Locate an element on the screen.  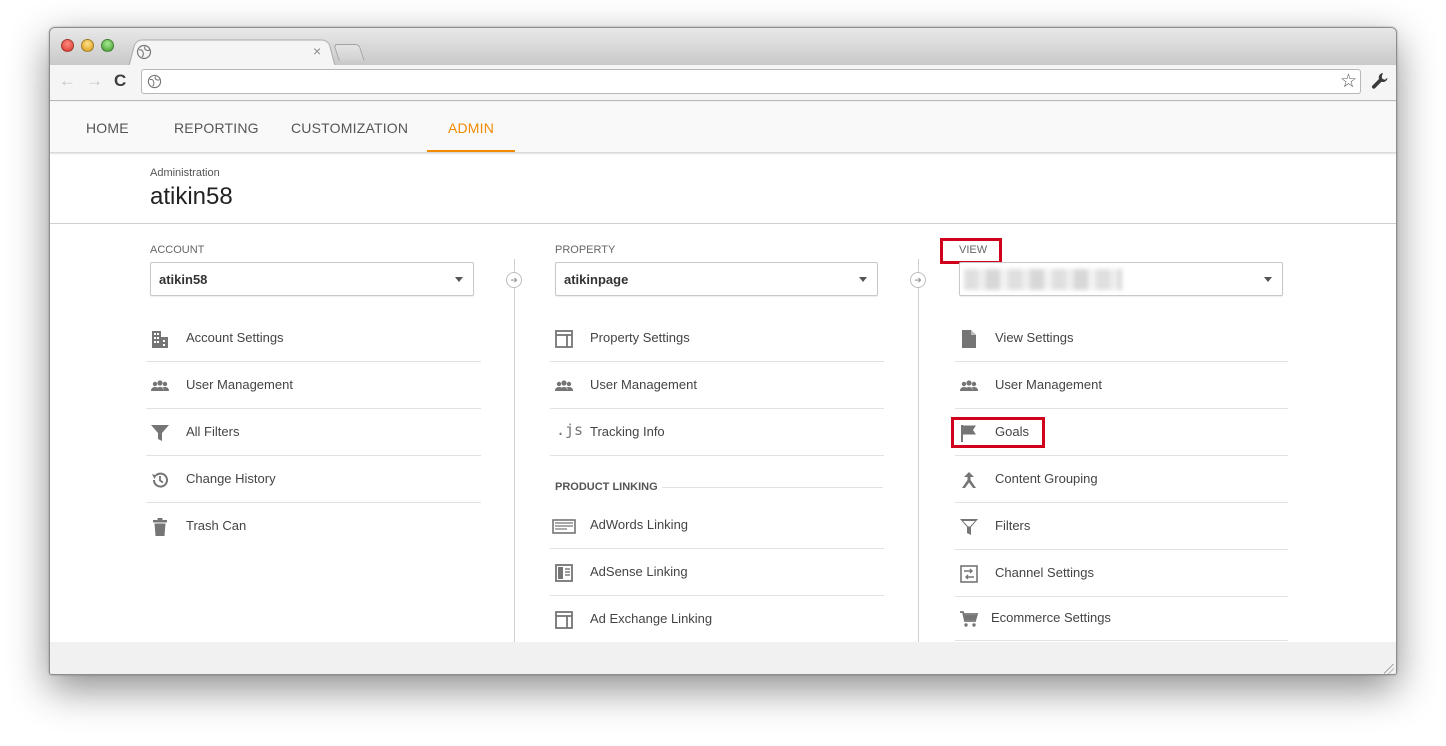
account-user-management-link: User Management is located at coordinates (313, 385).